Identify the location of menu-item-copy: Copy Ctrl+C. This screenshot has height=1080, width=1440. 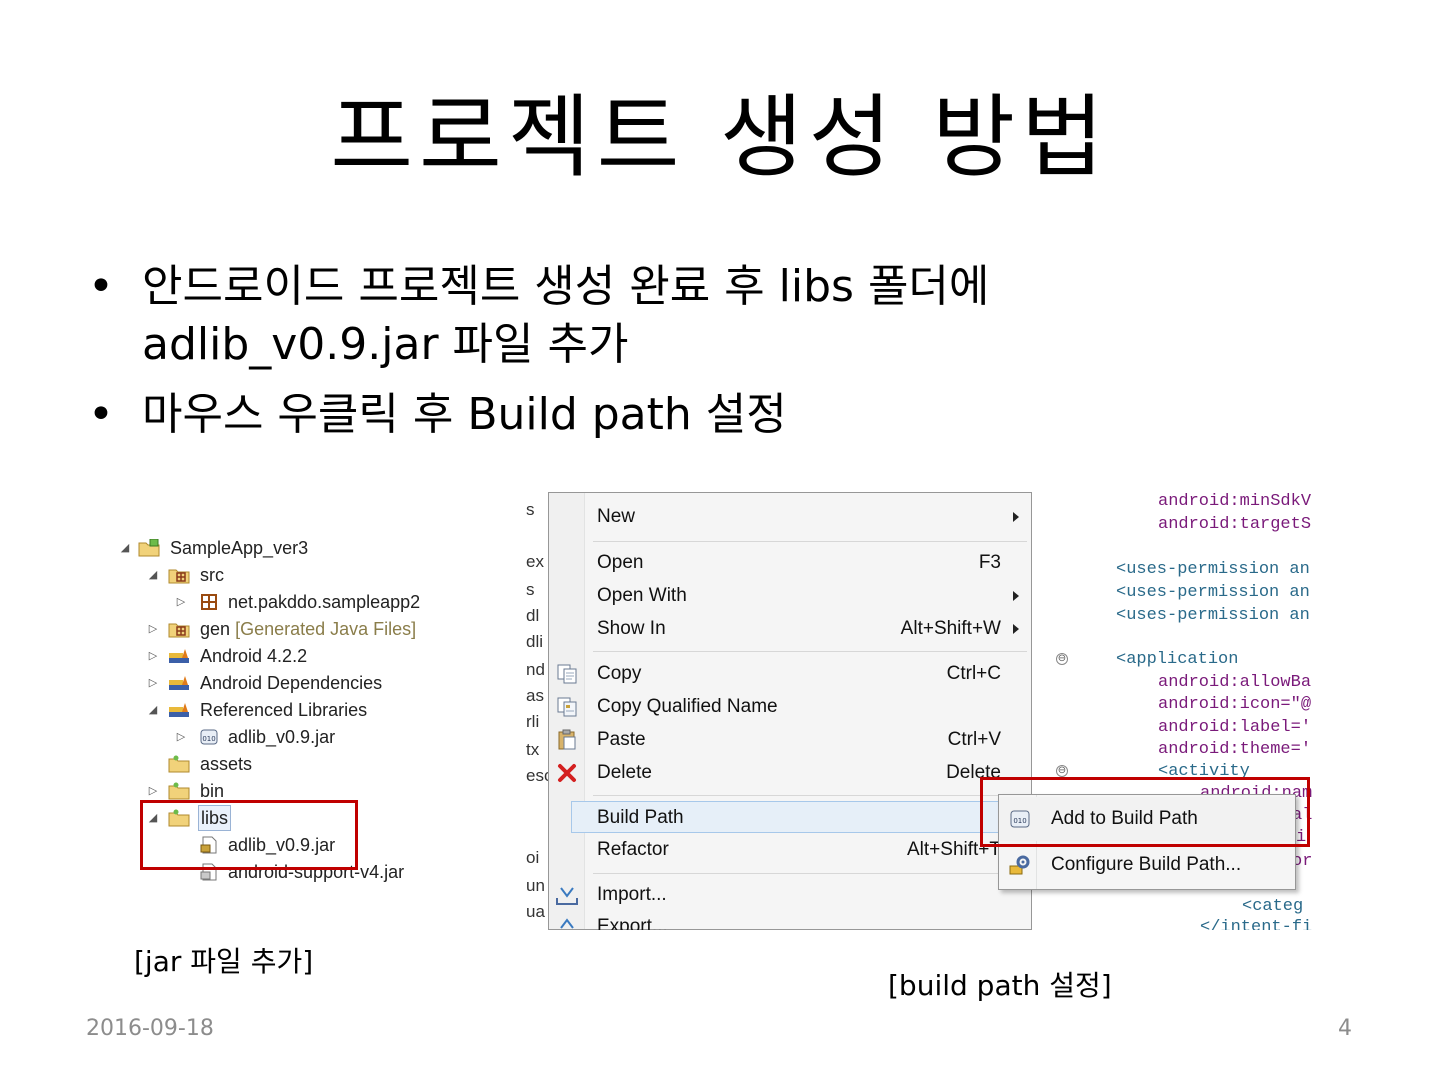
(790, 674).